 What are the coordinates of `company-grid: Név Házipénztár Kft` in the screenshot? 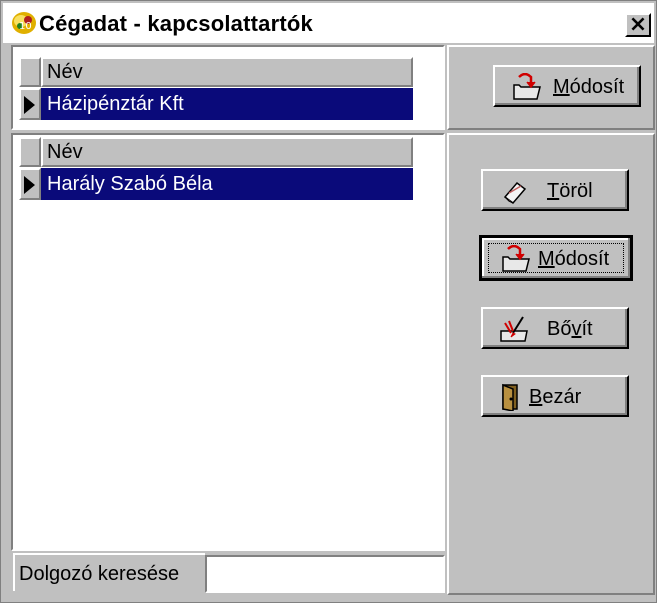 It's located at (228, 87).